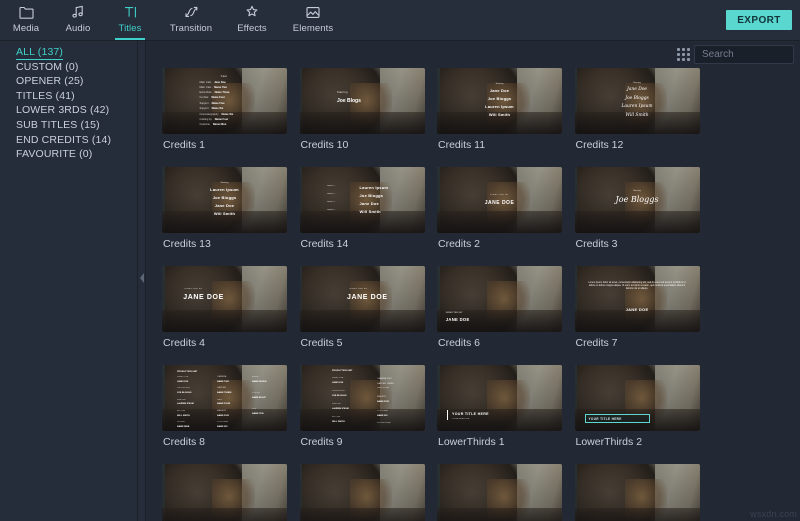 This screenshot has height=521, width=800. I want to click on grid-item-credits-5: DIRECTED BY JANE DOE Credits 5, so click(368, 307).